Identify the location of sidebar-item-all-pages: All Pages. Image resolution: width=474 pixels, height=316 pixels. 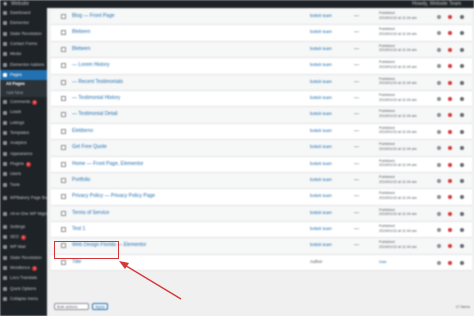
(23, 84).